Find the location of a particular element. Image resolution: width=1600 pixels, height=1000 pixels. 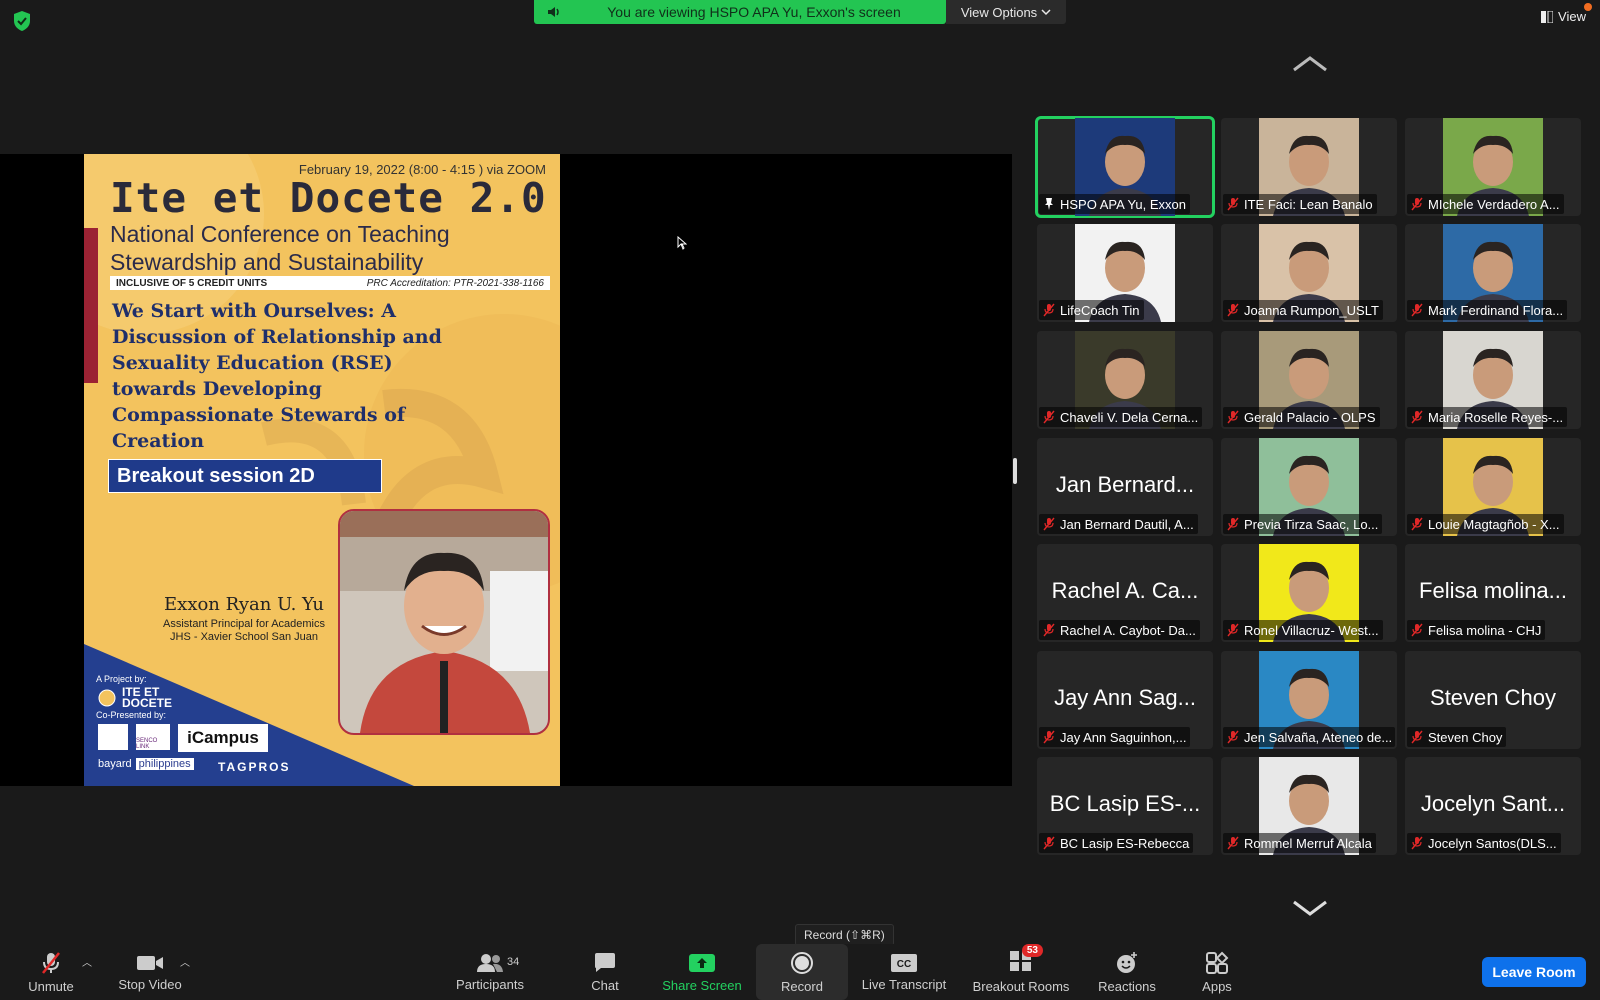

bayard-text: bayard is located at coordinates (115, 764).